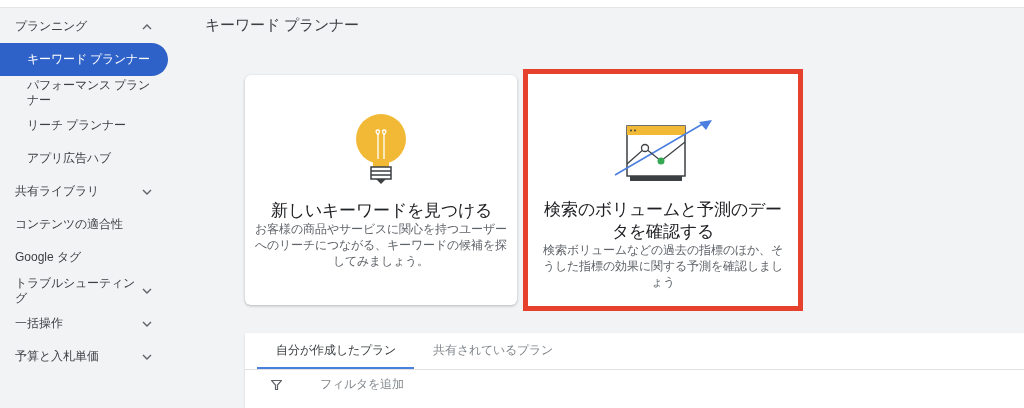  I want to click on card-title: 新しいキーワードを見つける, so click(381, 210).